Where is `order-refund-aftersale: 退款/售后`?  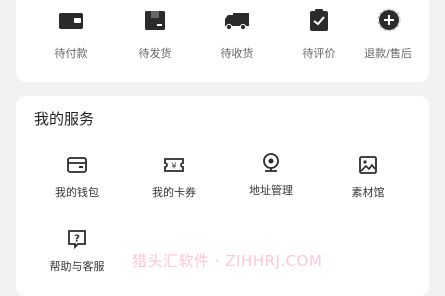 order-refund-aftersale: 退款/售后 is located at coordinates (388, 37).